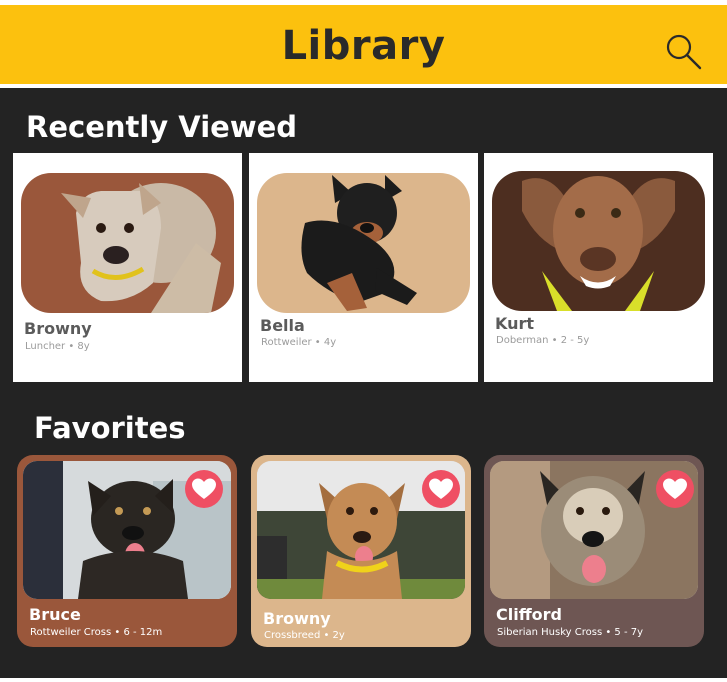  I want to click on dog-details: Doberman • 2 - 5y, so click(543, 340).